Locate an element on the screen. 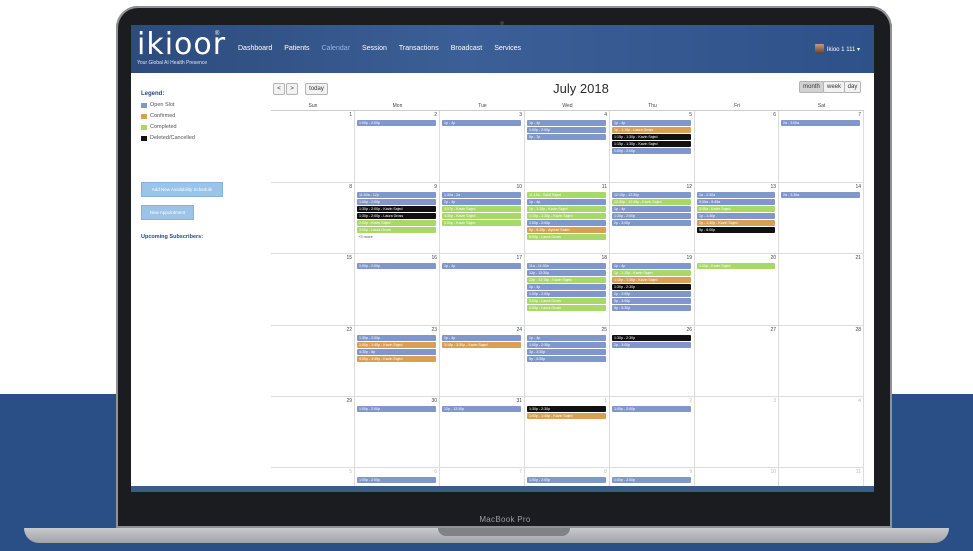 The height and width of the screenshot is (551, 973). calendar-event: 1:00p - 1:45p - Kavin Sajed is located at coordinates (566, 416).